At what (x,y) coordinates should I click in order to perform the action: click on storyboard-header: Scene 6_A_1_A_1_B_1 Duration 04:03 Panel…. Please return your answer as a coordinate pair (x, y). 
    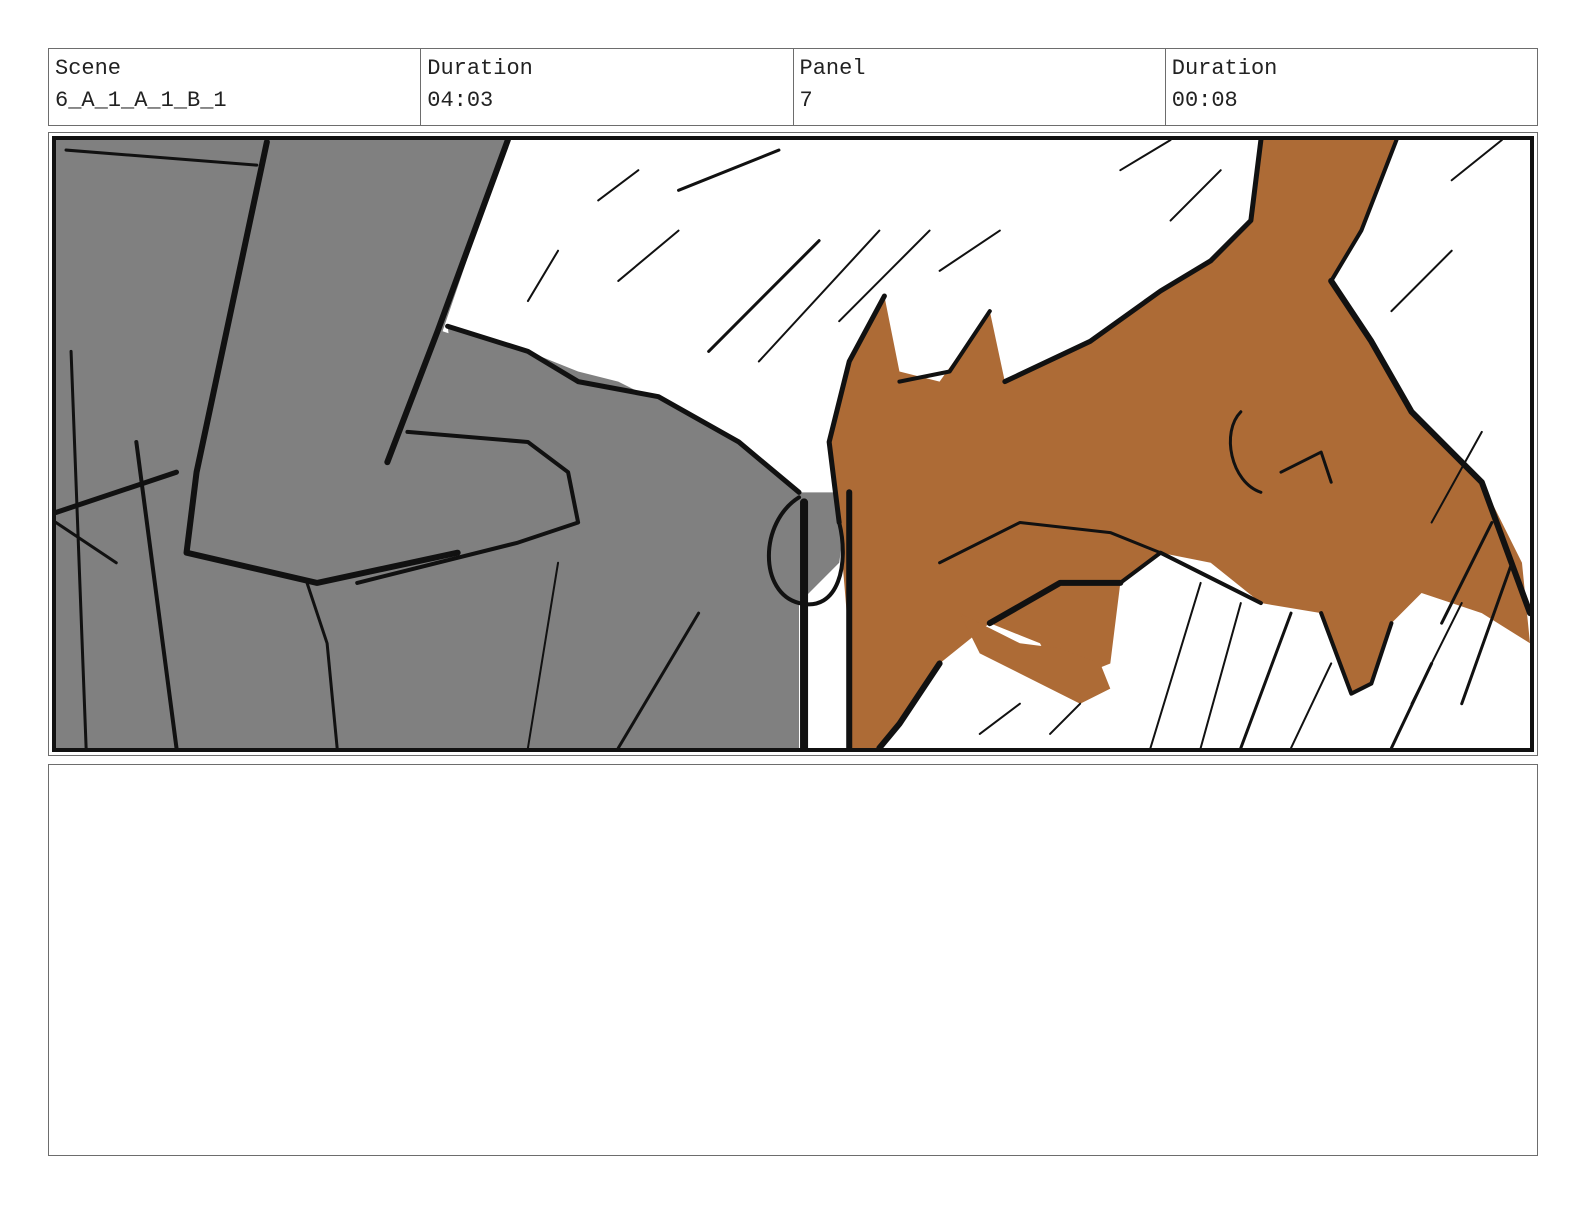
    Looking at the image, I should click on (793, 87).